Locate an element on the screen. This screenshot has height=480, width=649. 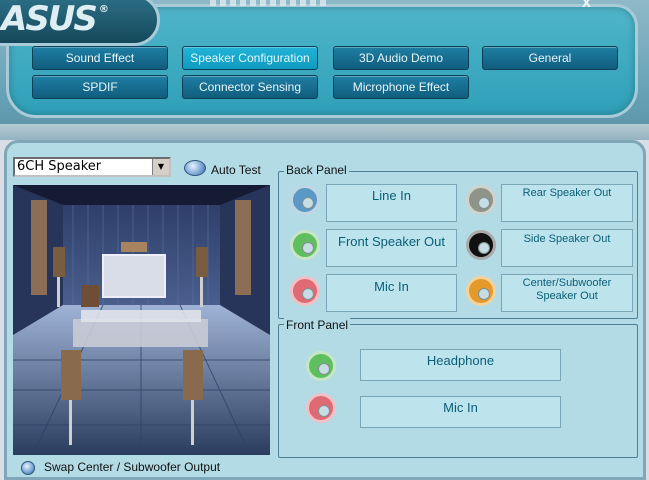
headphone-label: Headphone is located at coordinates (460, 365).